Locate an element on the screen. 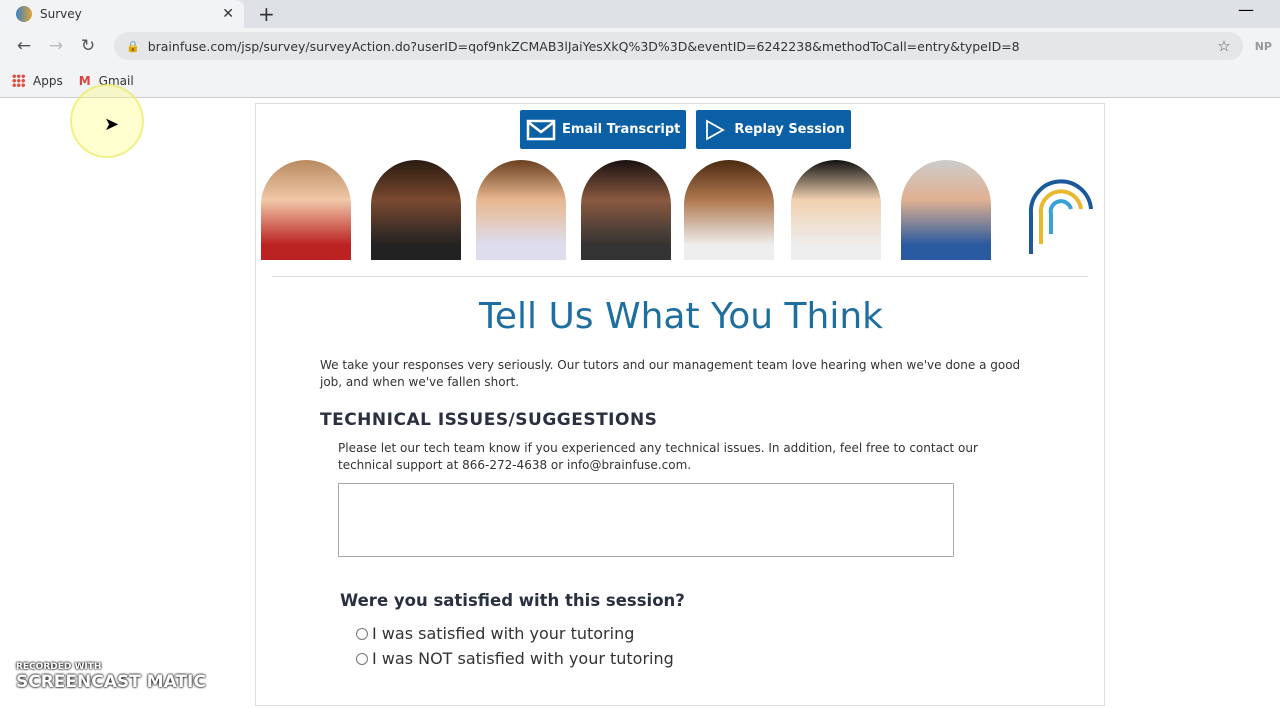 The width and height of the screenshot is (1280, 720). play-icon is located at coordinates (716, 129).